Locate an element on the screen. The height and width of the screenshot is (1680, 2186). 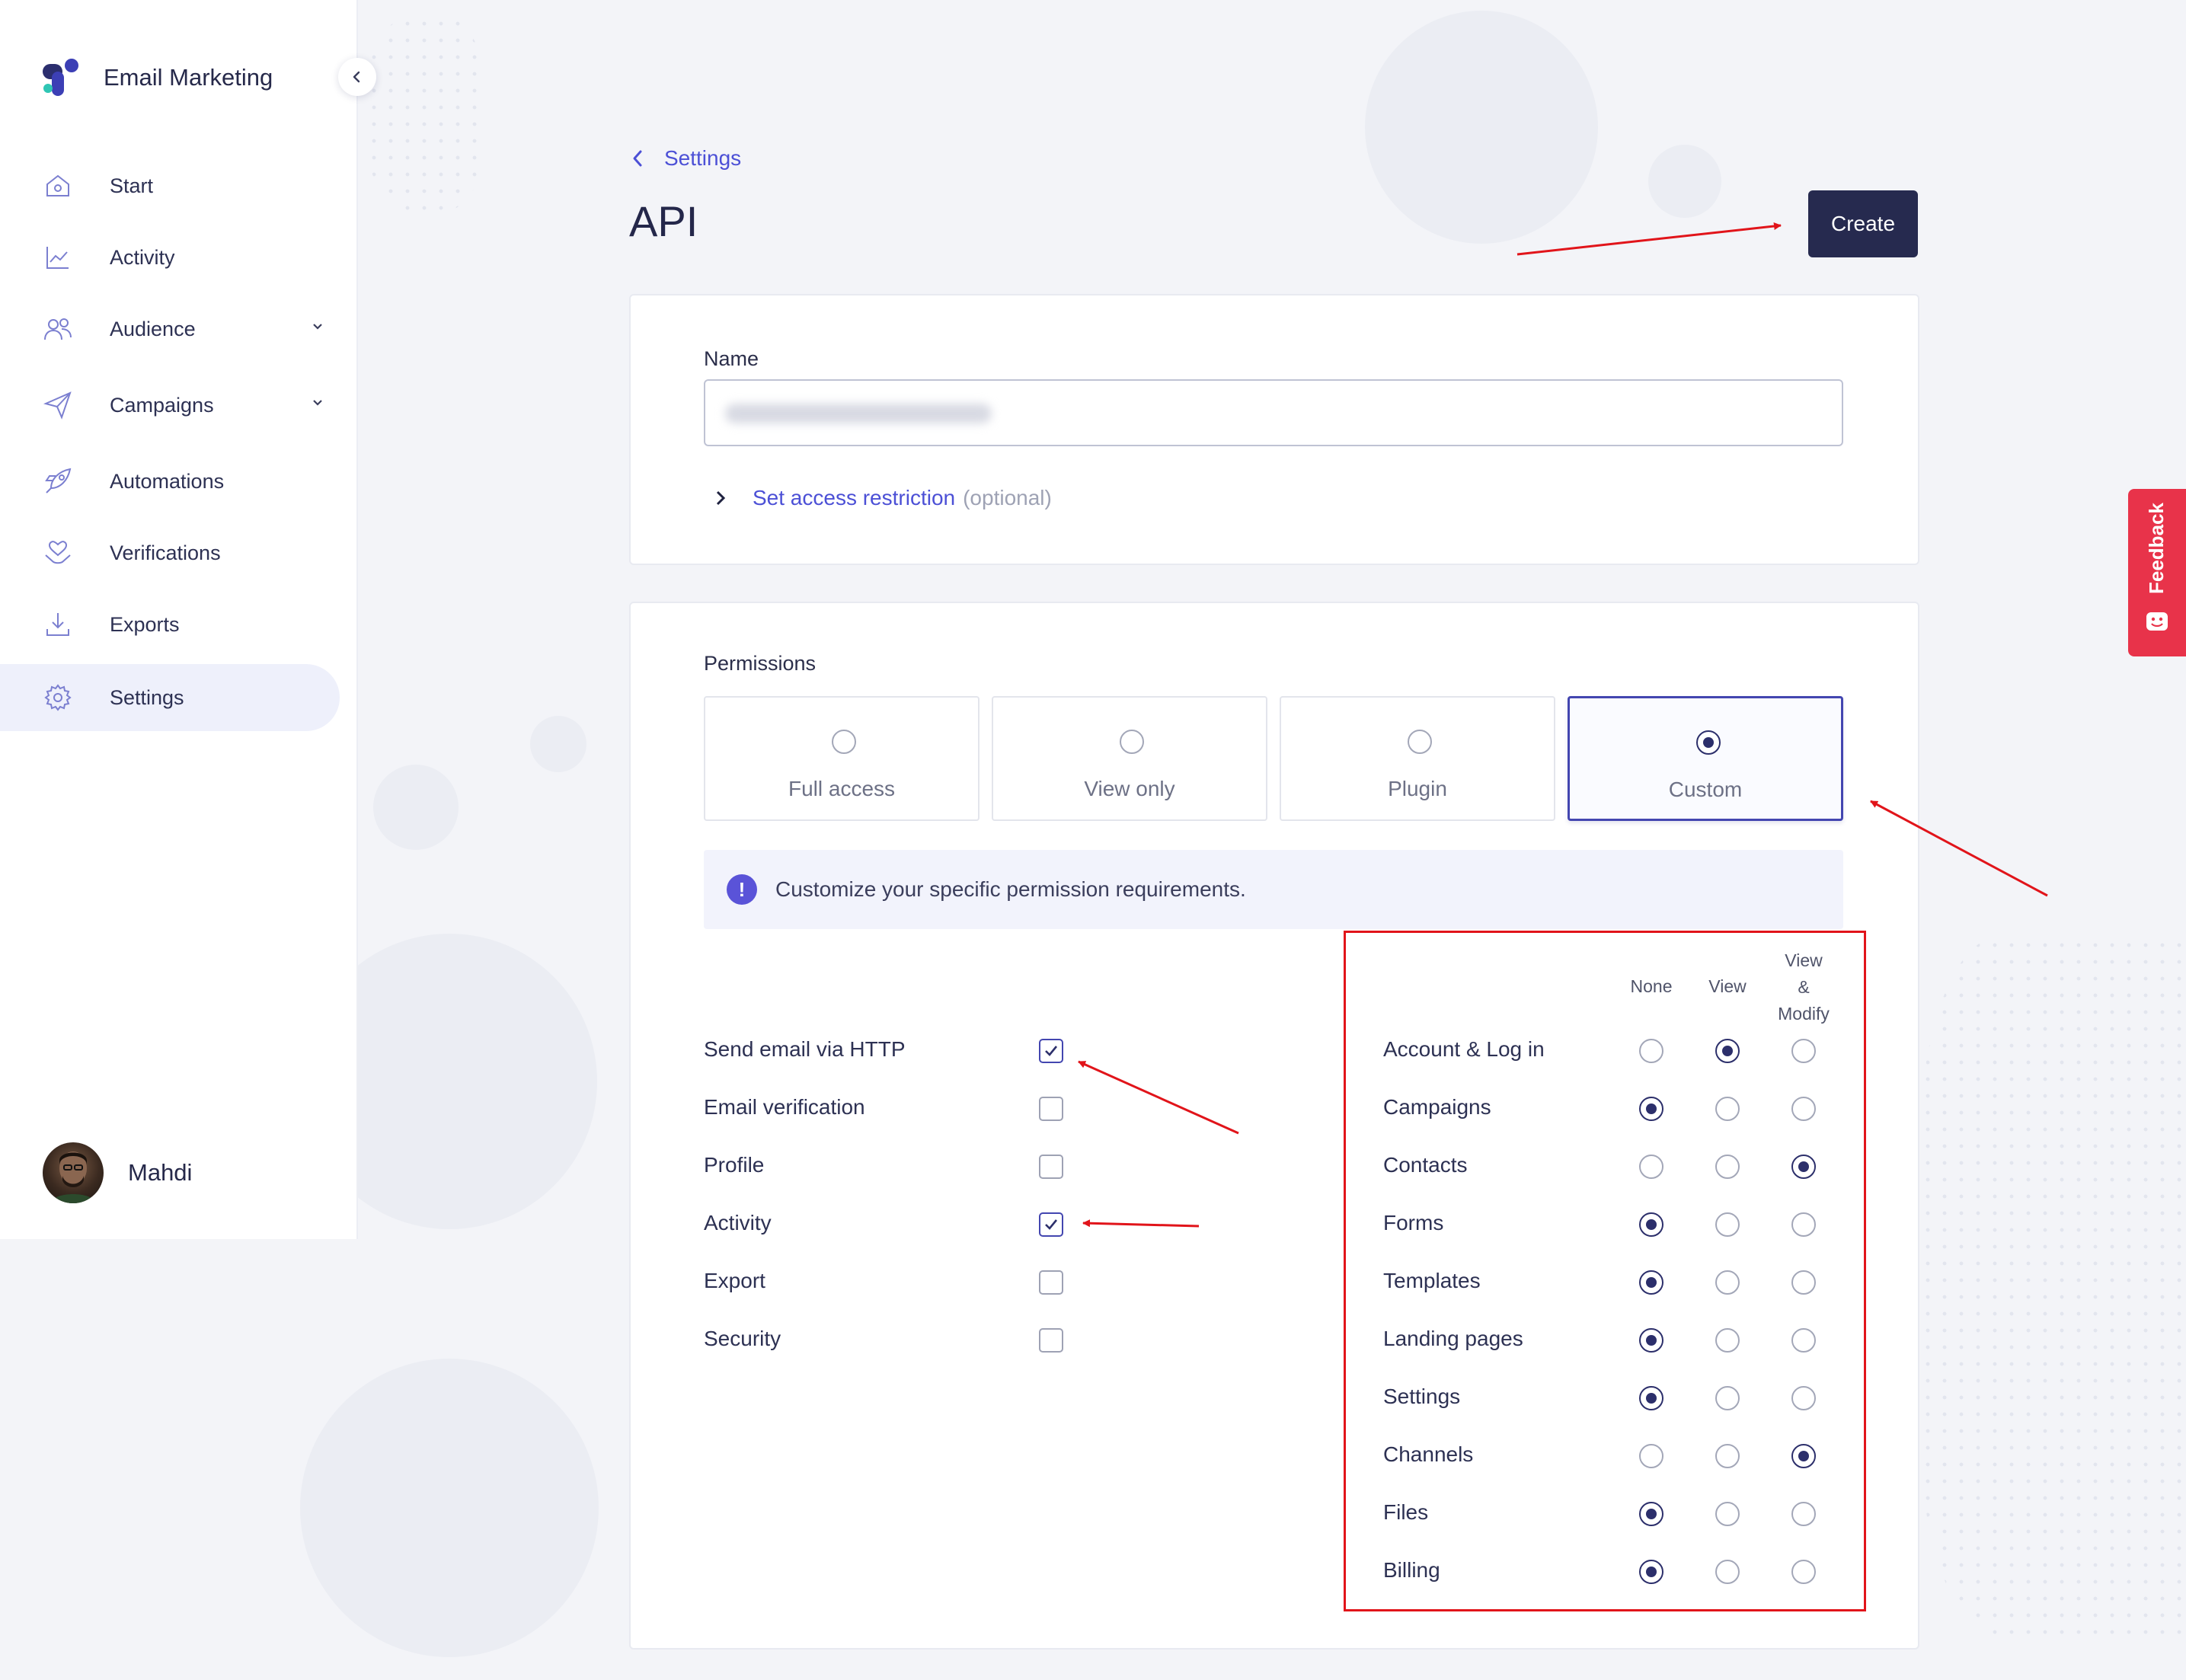
sidebar-item-label: Campaigns is located at coordinates (162, 405).